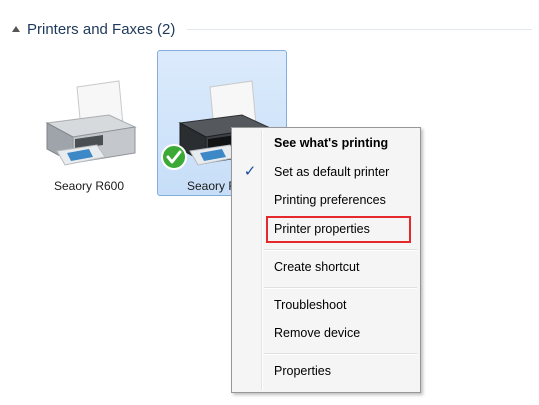  Describe the element at coordinates (330, 200) in the screenshot. I see `menu-item-label: Printing preferences` at that location.